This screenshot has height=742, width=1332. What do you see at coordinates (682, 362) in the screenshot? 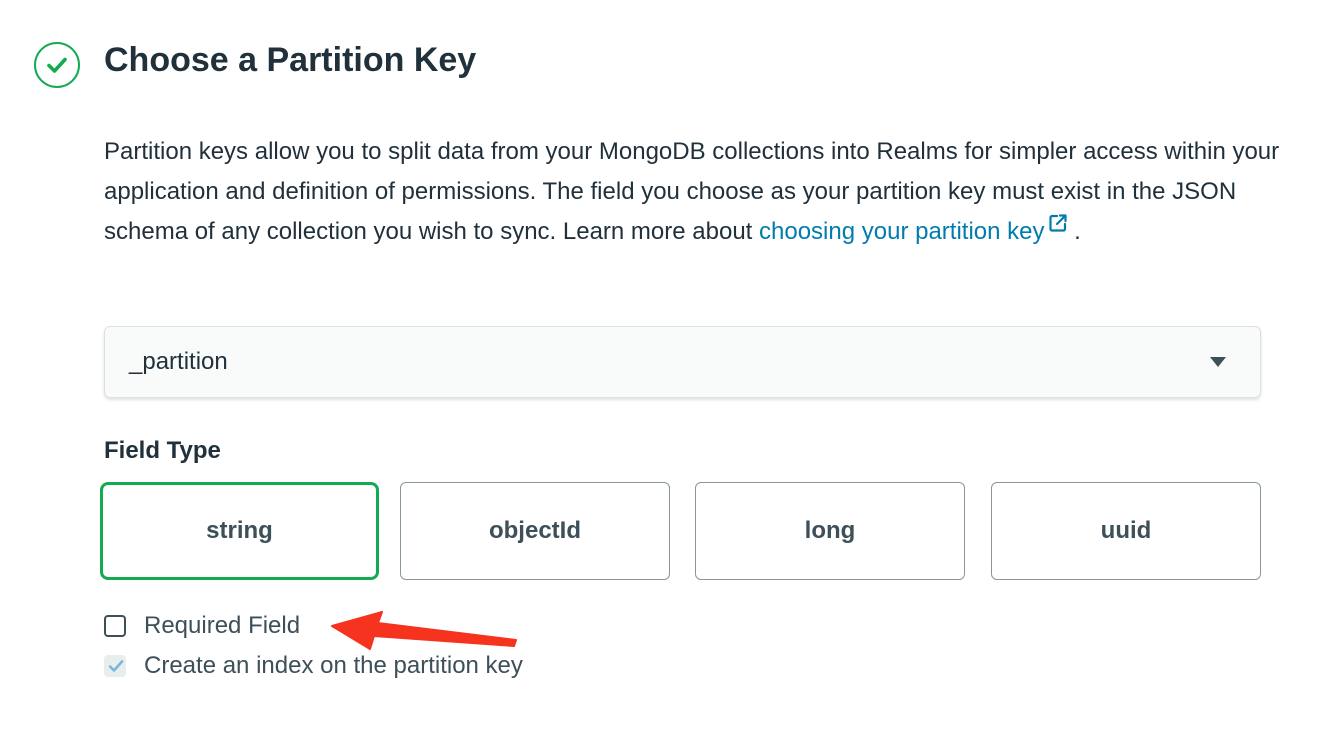
I see `partition-key-select: _partition` at bounding box center [682, 362].